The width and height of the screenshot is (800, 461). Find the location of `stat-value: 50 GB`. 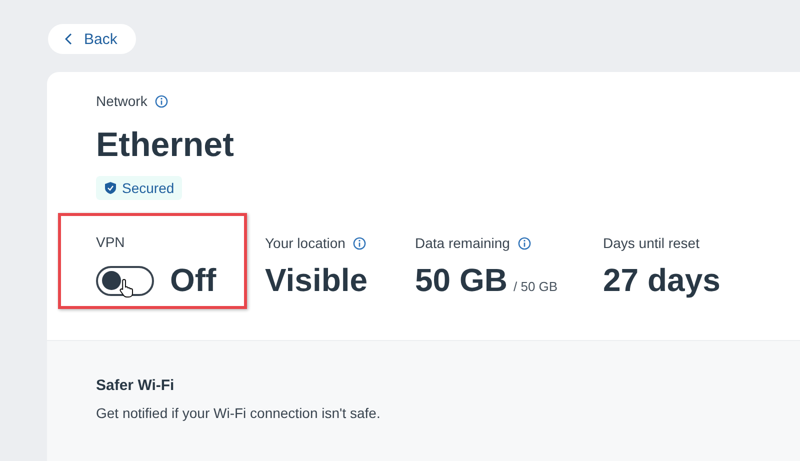

stat-value: 50 GB is located at coordinates (461, 280).